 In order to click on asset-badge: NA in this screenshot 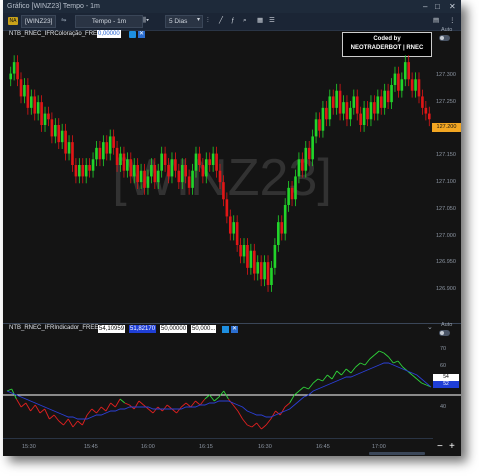, I will do `click(13, 21)`.